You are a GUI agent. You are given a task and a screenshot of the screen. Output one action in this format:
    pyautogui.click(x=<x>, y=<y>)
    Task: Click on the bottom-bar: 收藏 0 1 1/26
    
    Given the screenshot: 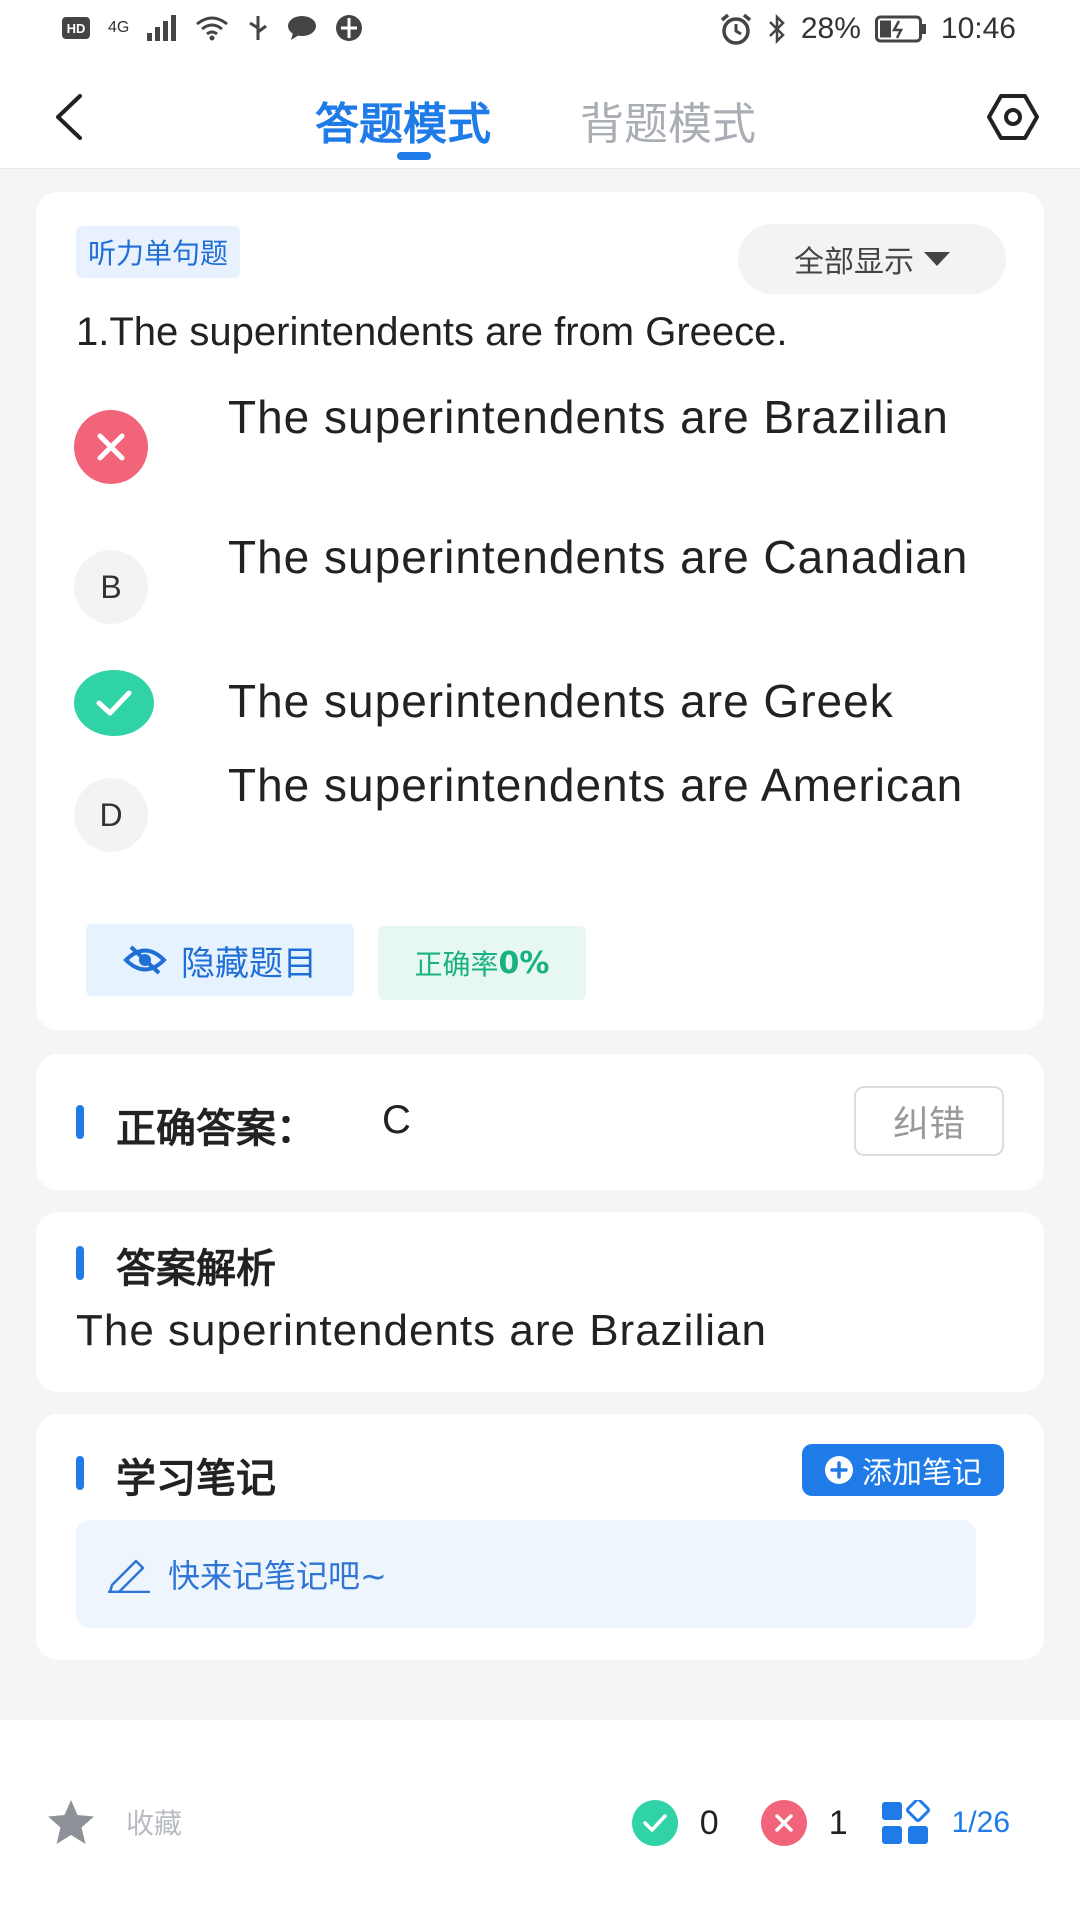 What is the action you would take?
    pyautogui.click(x=540, y=1820)
    